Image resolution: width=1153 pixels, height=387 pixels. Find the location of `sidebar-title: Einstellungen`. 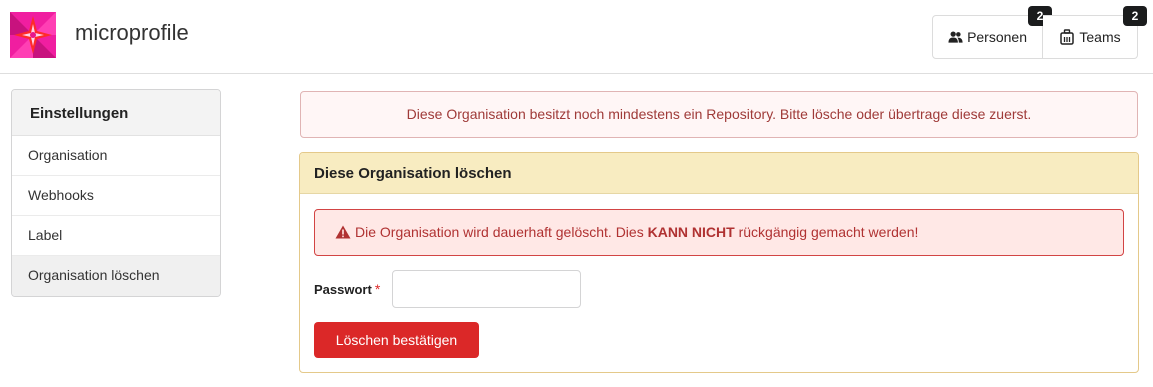

sidebar-title: Einstellungen is located at coordinates (116, 113).